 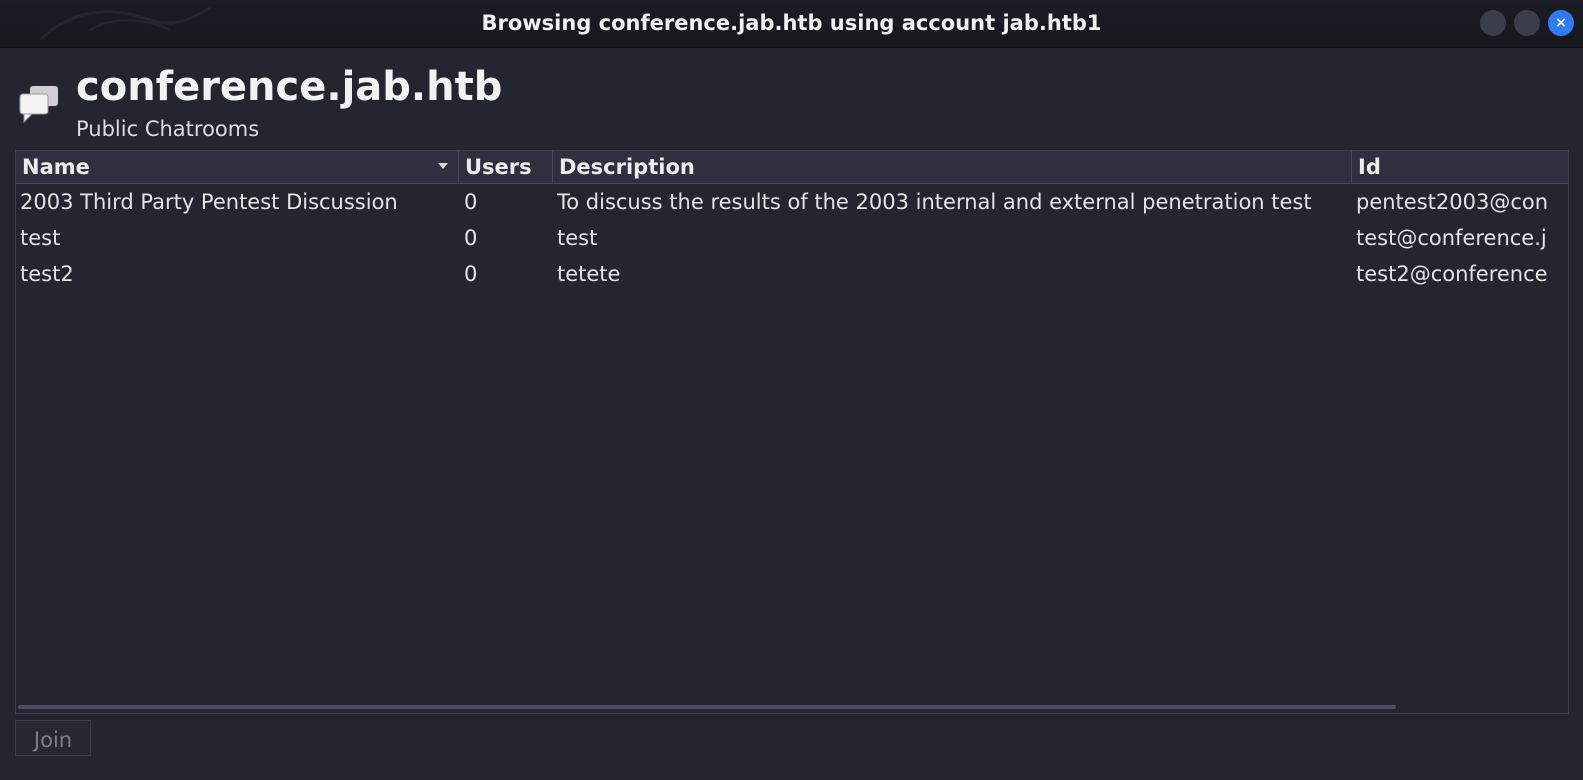 What do you see at coordinates (1452, 274) in the screenshot?
I see `room-id: test2@conference` at bounding box center [1452, 274].